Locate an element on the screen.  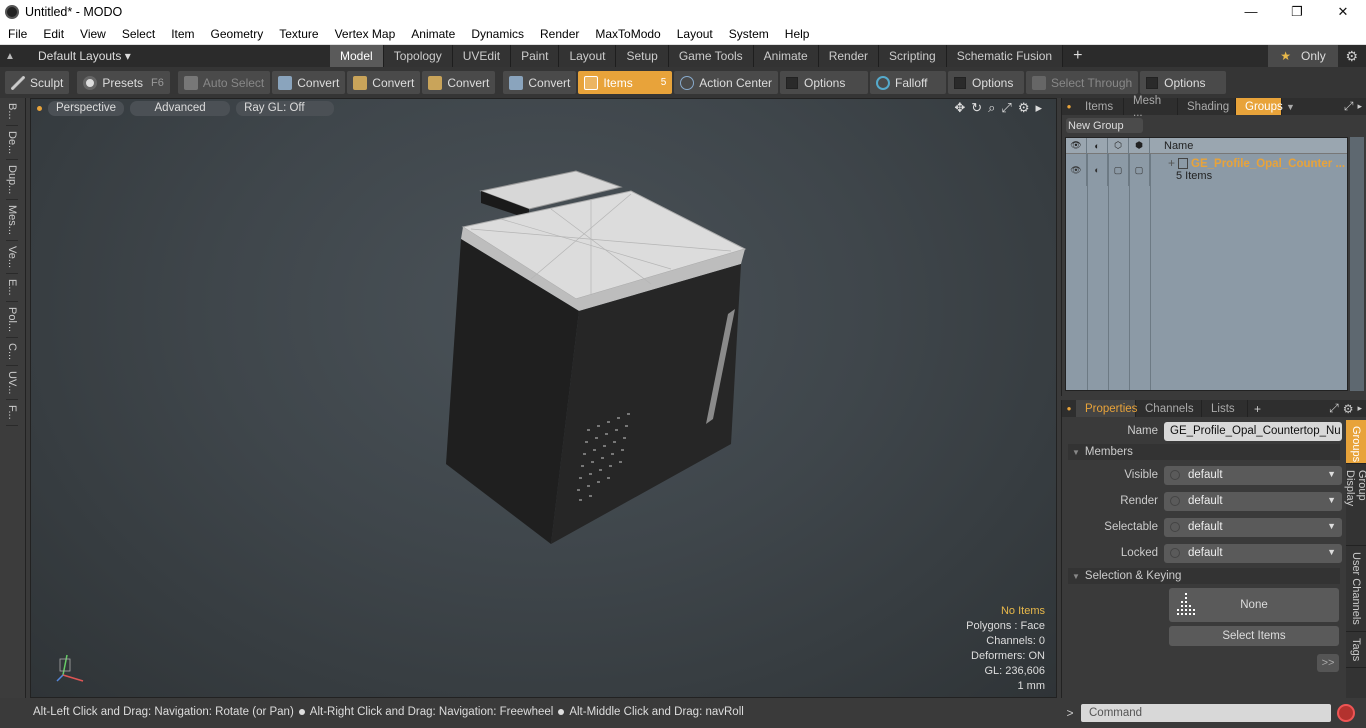
menu-system: System is located at coordinates (749, 34).